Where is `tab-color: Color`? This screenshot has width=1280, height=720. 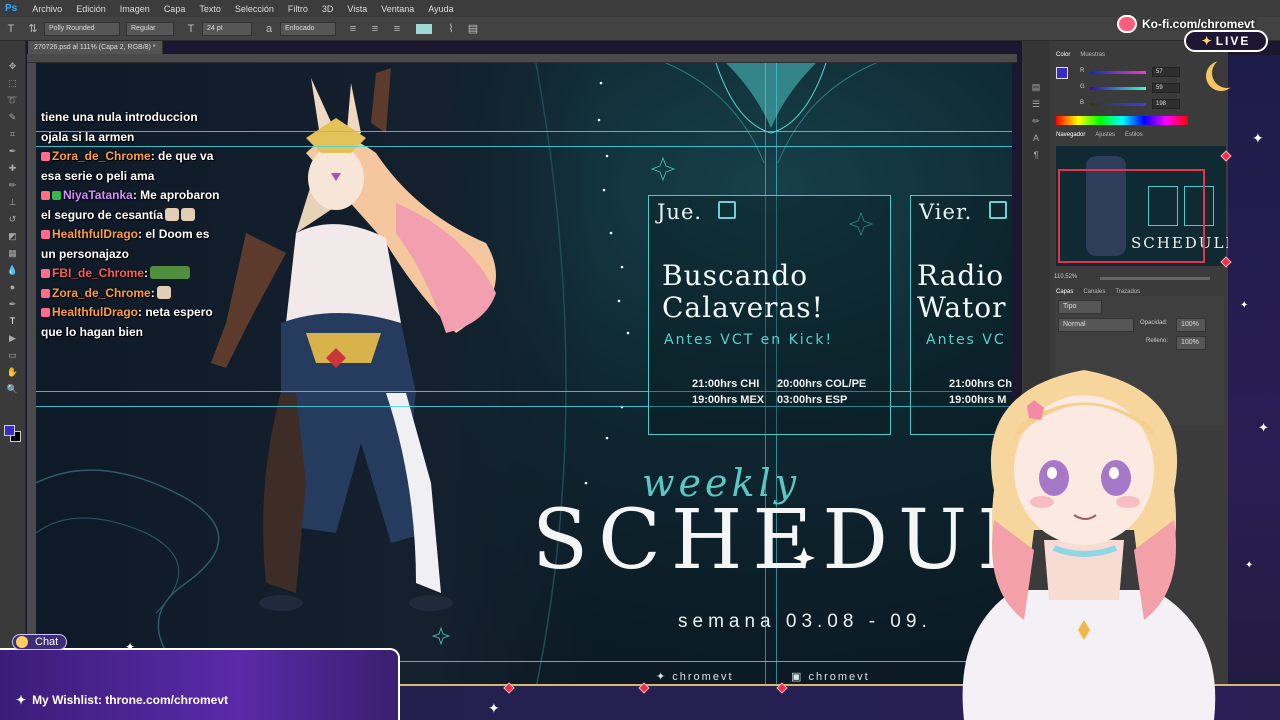 tab-color: Color is located at coordinates (1063, 55).